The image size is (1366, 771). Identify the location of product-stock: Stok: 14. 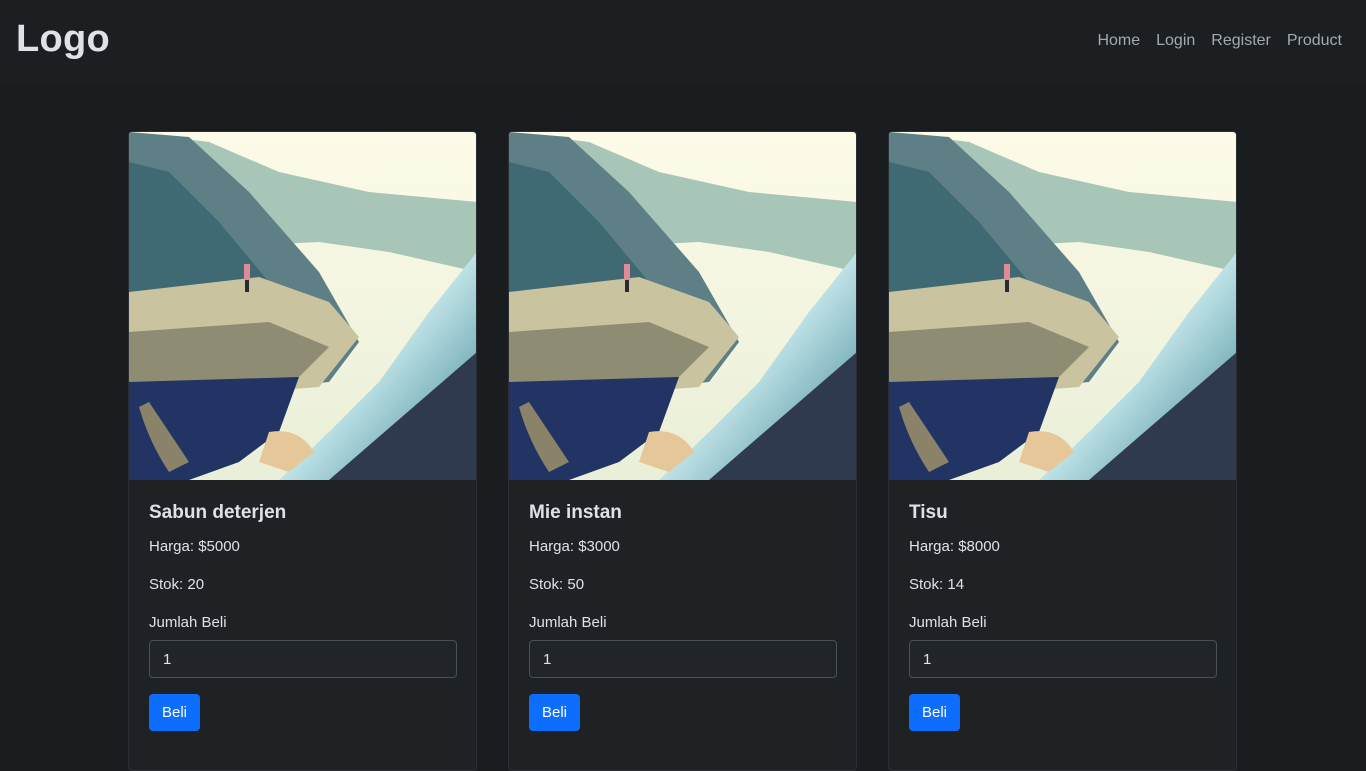
(937, 584).